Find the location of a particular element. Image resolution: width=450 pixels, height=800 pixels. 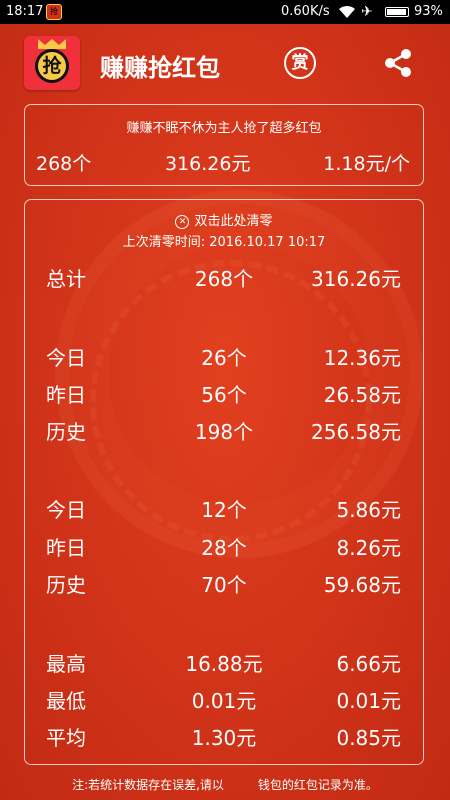

stats-row: 平均 1.30元 0.85元 is located at coordinates (224, 737).